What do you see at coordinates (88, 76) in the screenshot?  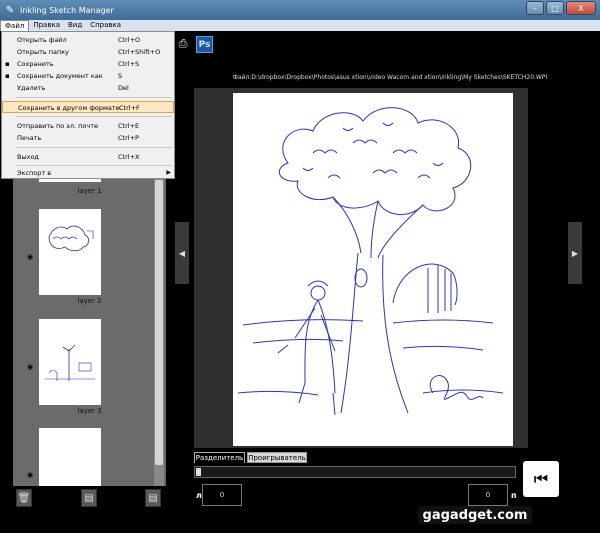 I see `menu-item-save-as: ▪ Сохранить документ как S` at bounding box center [88, 76].